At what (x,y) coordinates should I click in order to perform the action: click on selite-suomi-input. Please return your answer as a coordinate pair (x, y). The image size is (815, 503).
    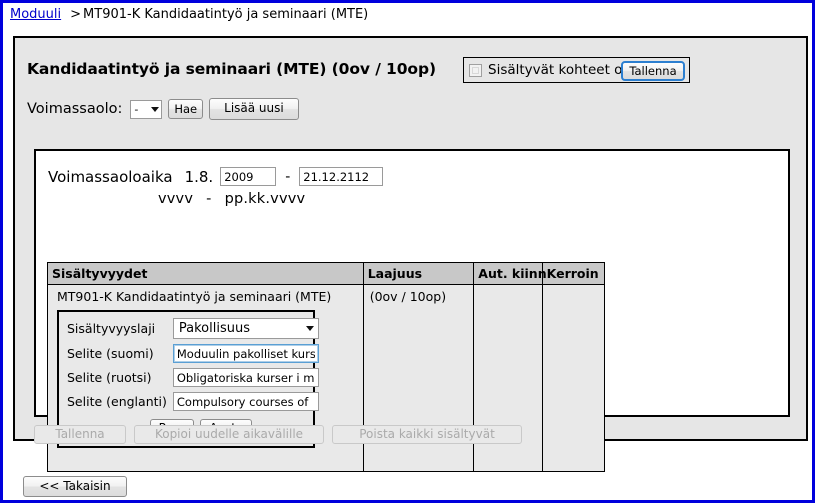
    Looking at the image, I should click on (245, 353).